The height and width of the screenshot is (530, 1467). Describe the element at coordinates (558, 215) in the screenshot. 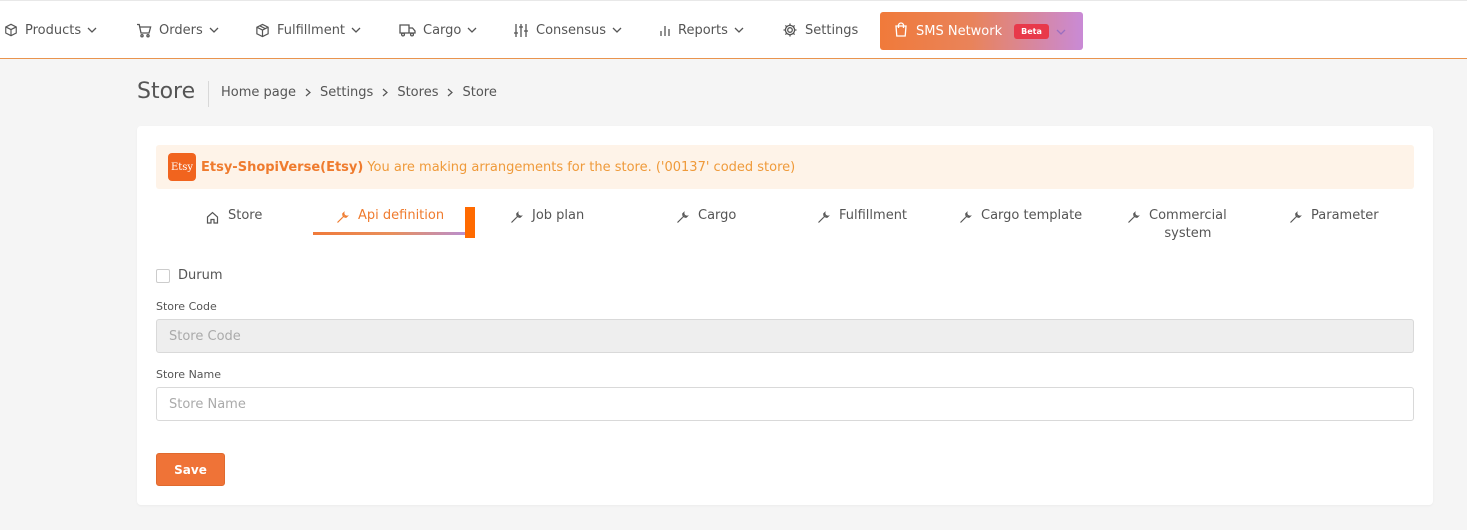

I see `tab-label: Job plan` at that location.